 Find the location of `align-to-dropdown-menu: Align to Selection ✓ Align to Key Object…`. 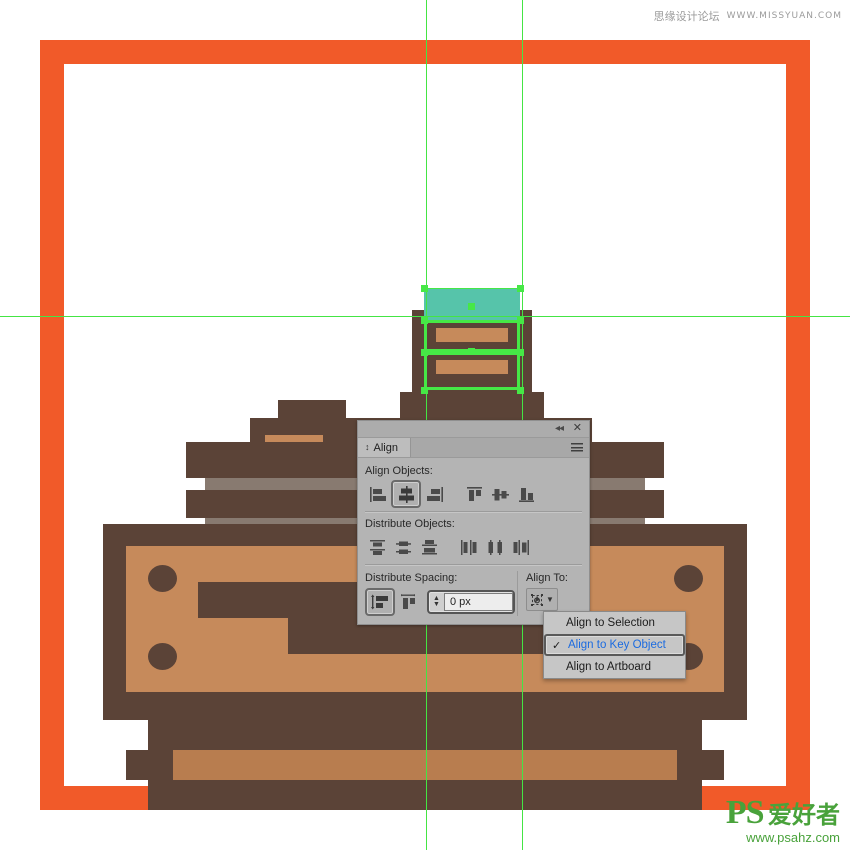

align-to-dropdown-menu: Align to Selection ✓ Align to Key Object… is located at coordinates (614, 645).